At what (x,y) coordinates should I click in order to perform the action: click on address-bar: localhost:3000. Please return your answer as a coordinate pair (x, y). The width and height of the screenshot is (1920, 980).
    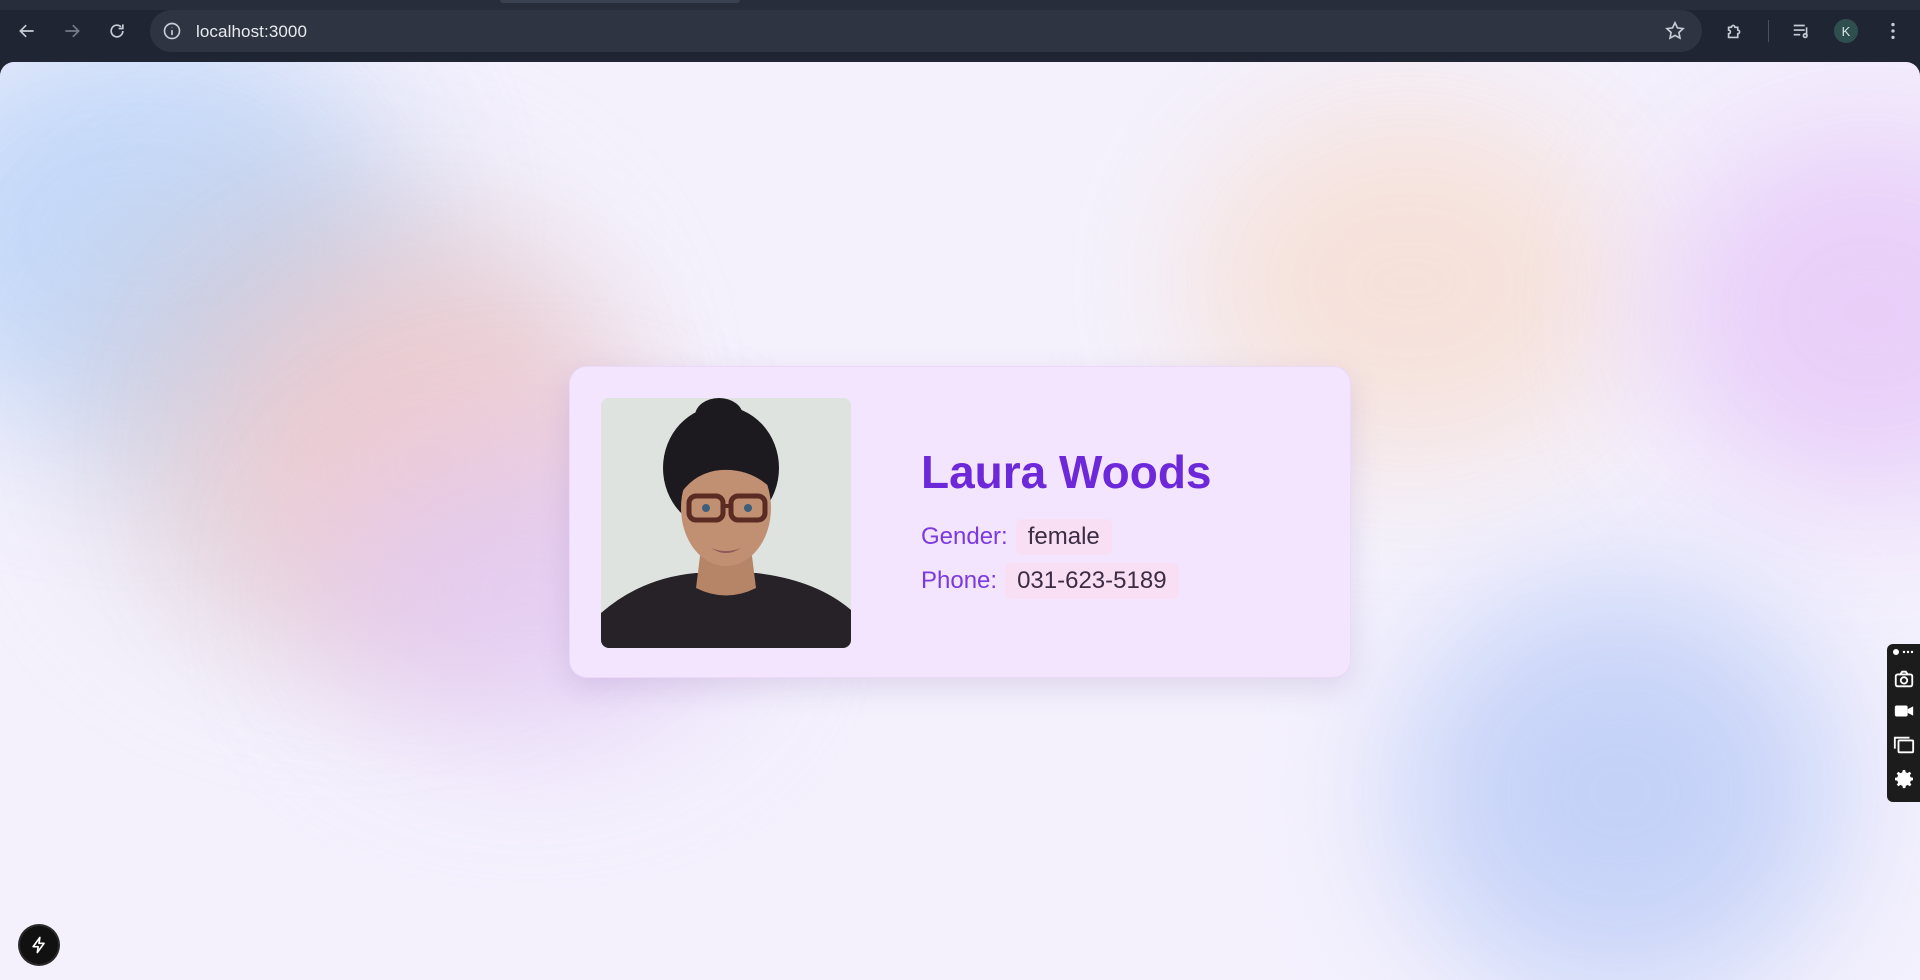
    Looking at the image, I should click on (926, 31).